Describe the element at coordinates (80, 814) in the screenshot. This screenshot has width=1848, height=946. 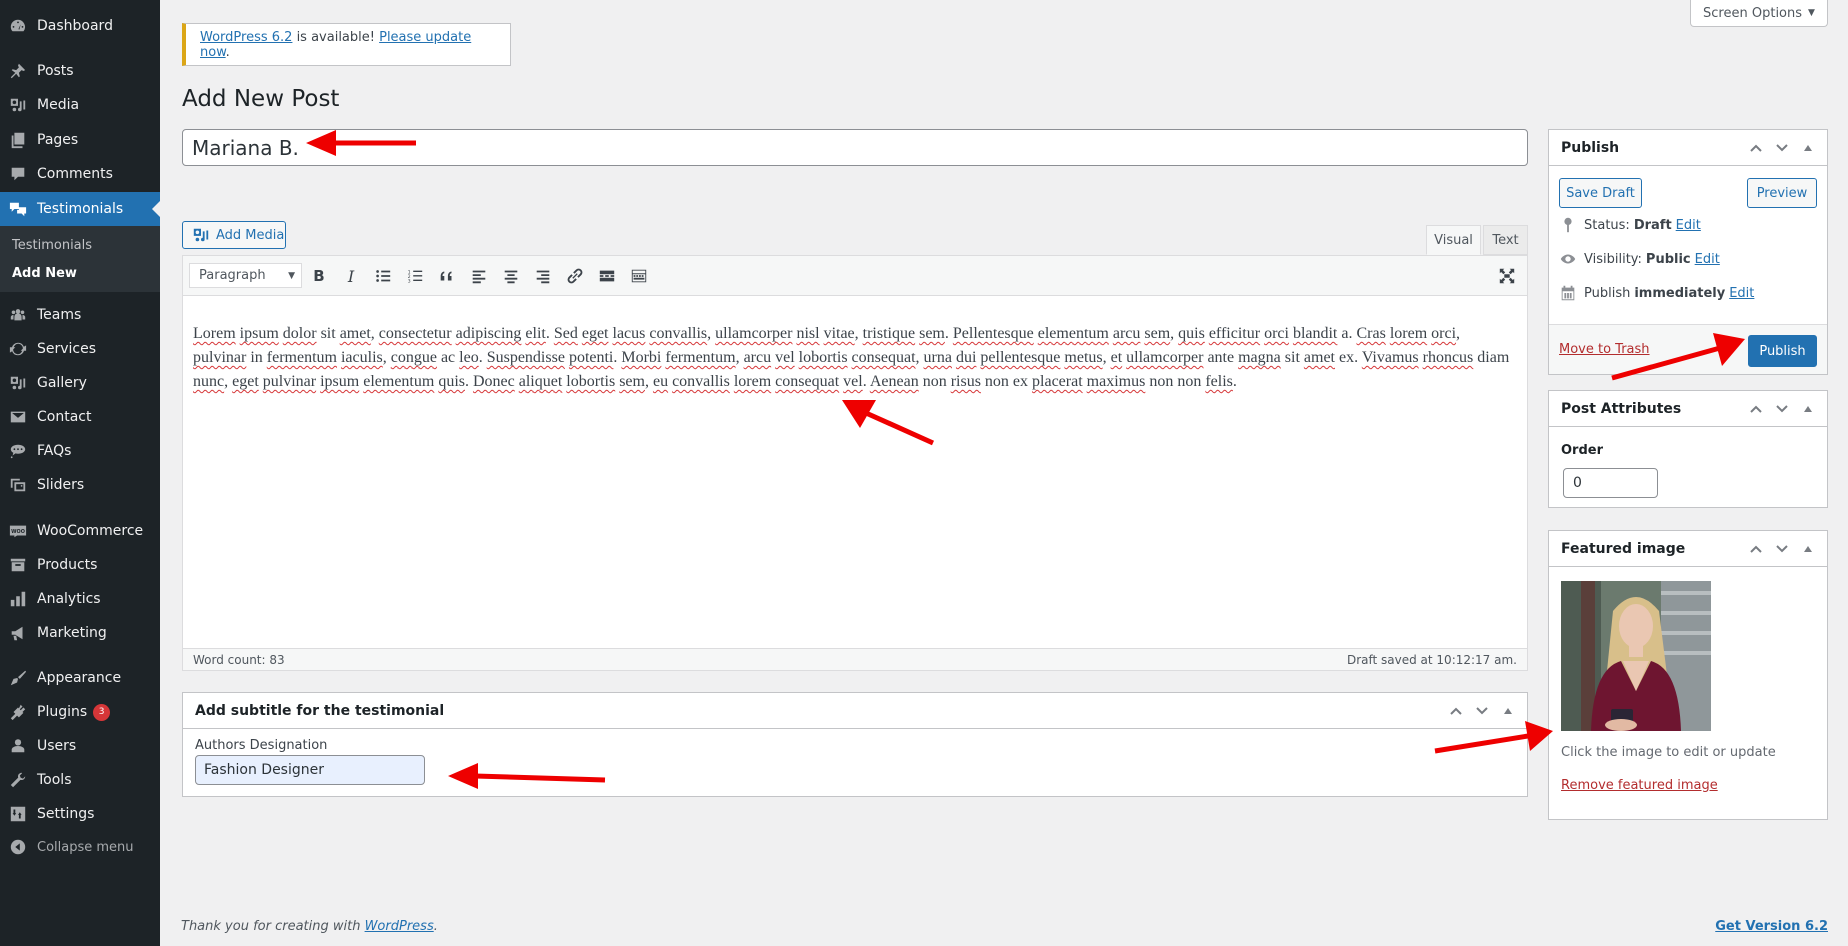
I see `sidebar-item-settings: Settings` at that location.